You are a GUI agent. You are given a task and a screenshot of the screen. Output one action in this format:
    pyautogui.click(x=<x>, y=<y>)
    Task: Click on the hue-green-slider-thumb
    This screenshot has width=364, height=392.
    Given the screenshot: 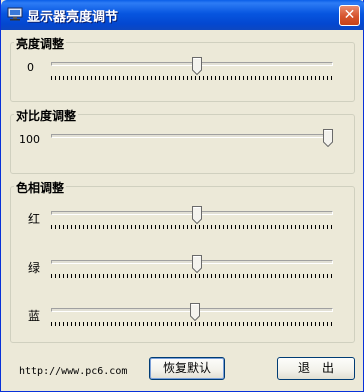 What is the action you would take?
    pyautogui.click(x=197, y=264)
    